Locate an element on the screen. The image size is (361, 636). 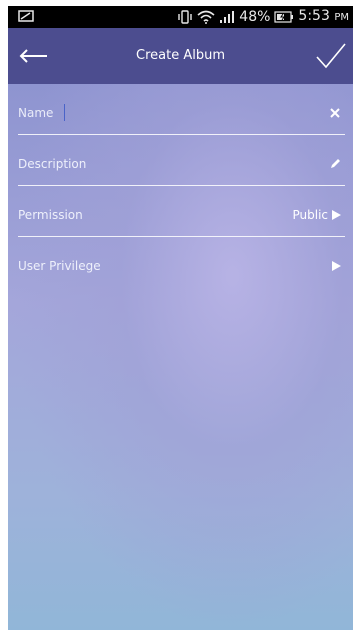
done-button is located at coordinates (331, 56).